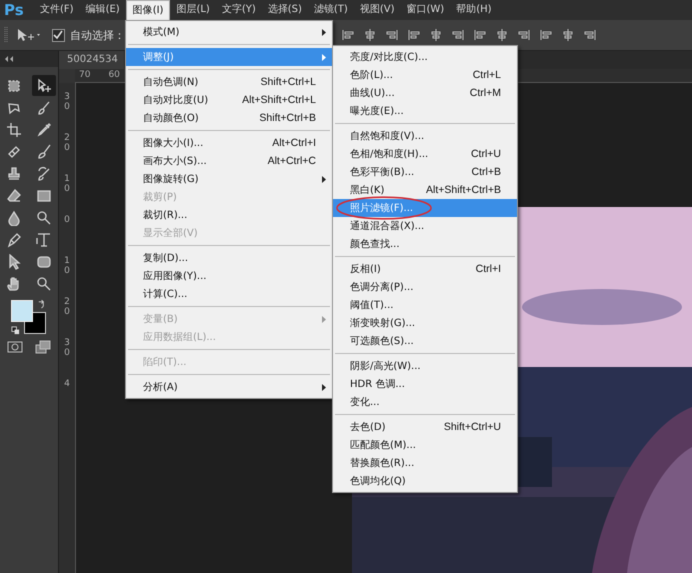 Image resolution: width=692 pixels, height=573 pixels. Describe the element at coordinates (474, 10) in the screenshot. I see `menu-bar-item: 帮助(H)` at that location.